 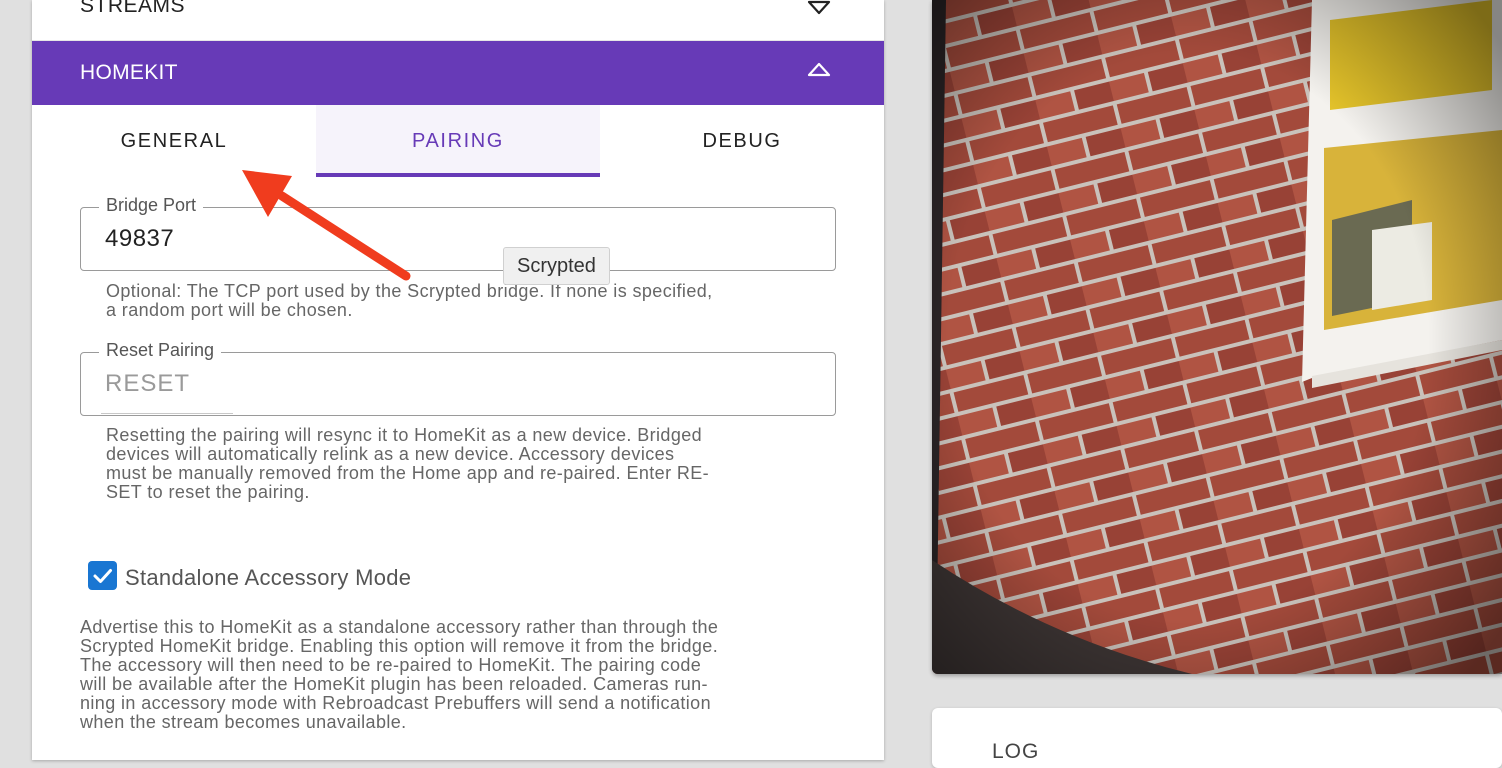 I want to click on description-line: when the stream becomes unavailable., so click(x=243, y=722).